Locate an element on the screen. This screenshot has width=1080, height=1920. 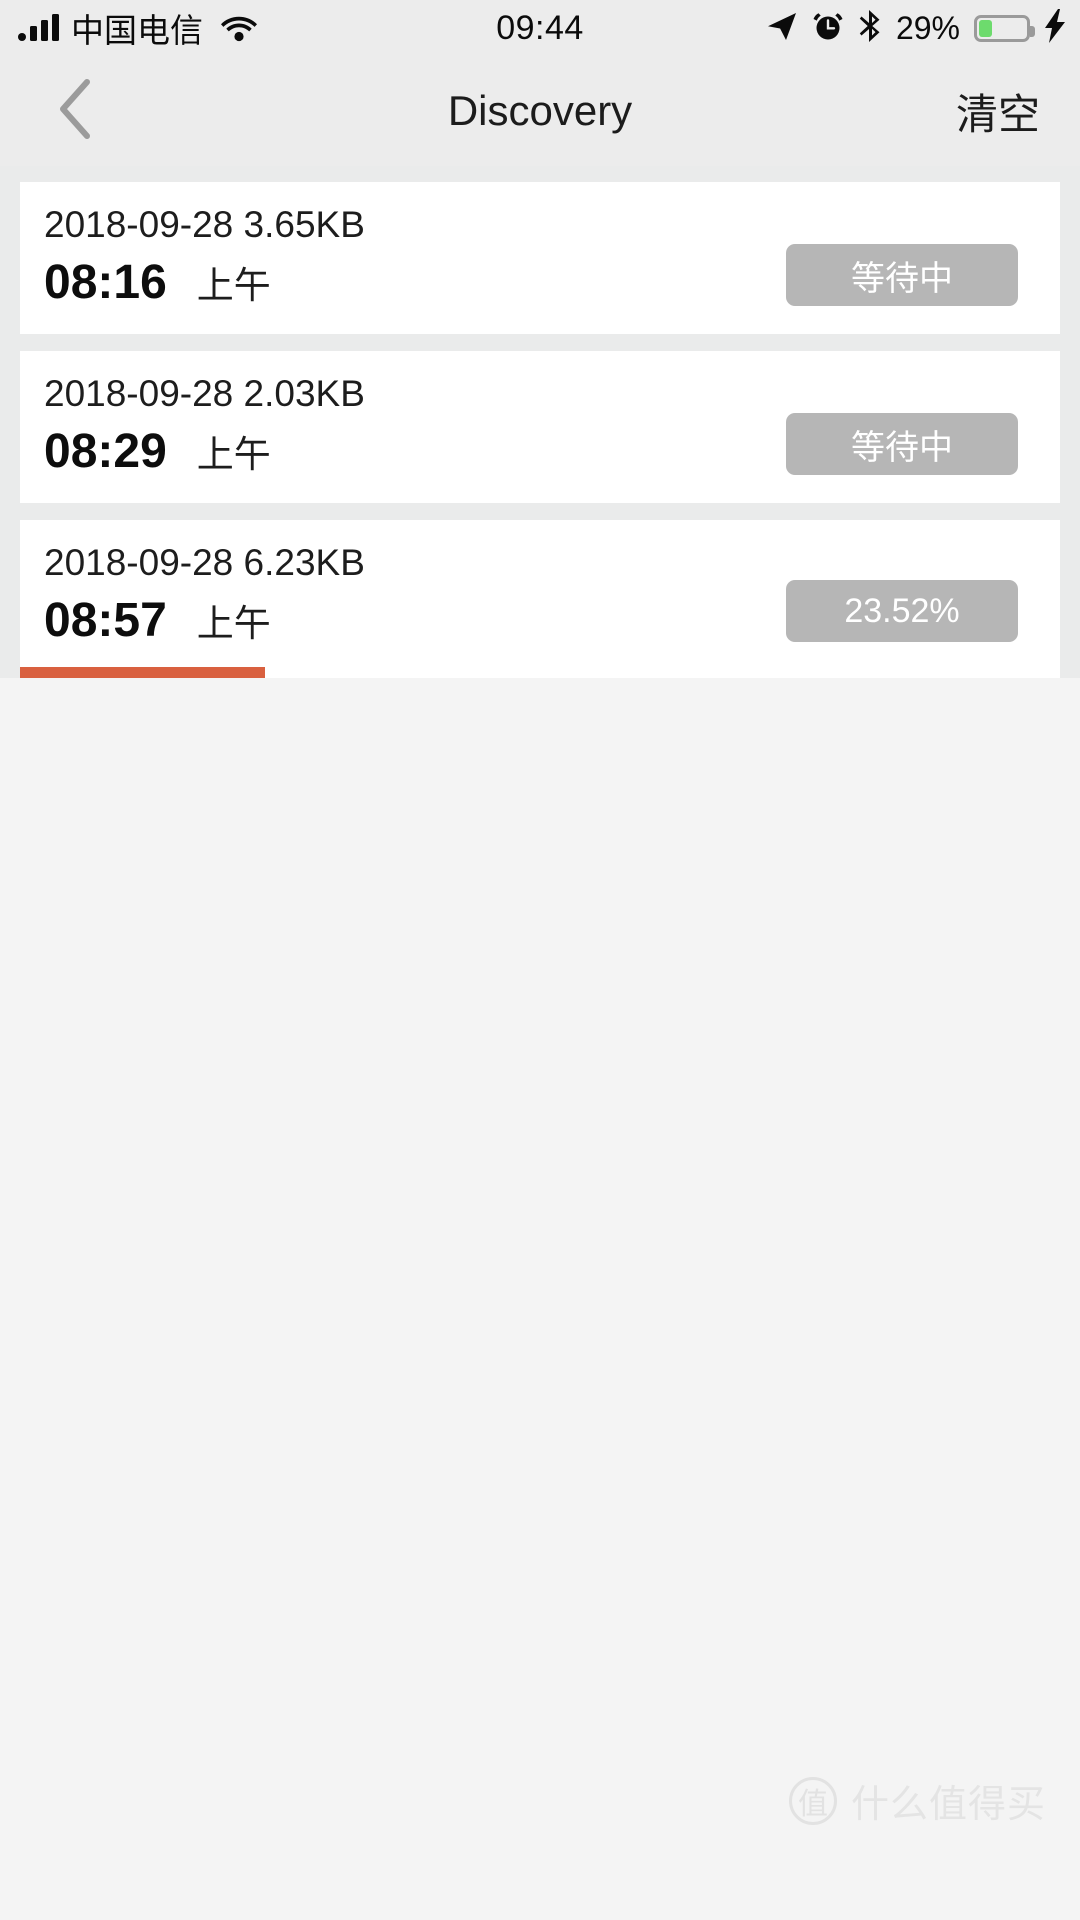
task-info: 2018-09-28 6.23KB 08:57 上午 is located at coordinates (204, 595).